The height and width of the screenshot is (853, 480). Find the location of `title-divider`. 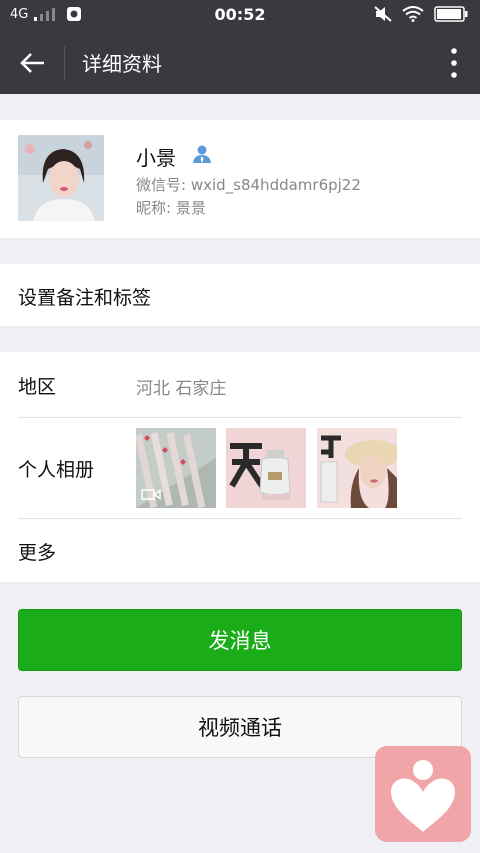

title-divider is located at coordinates (64, 63).